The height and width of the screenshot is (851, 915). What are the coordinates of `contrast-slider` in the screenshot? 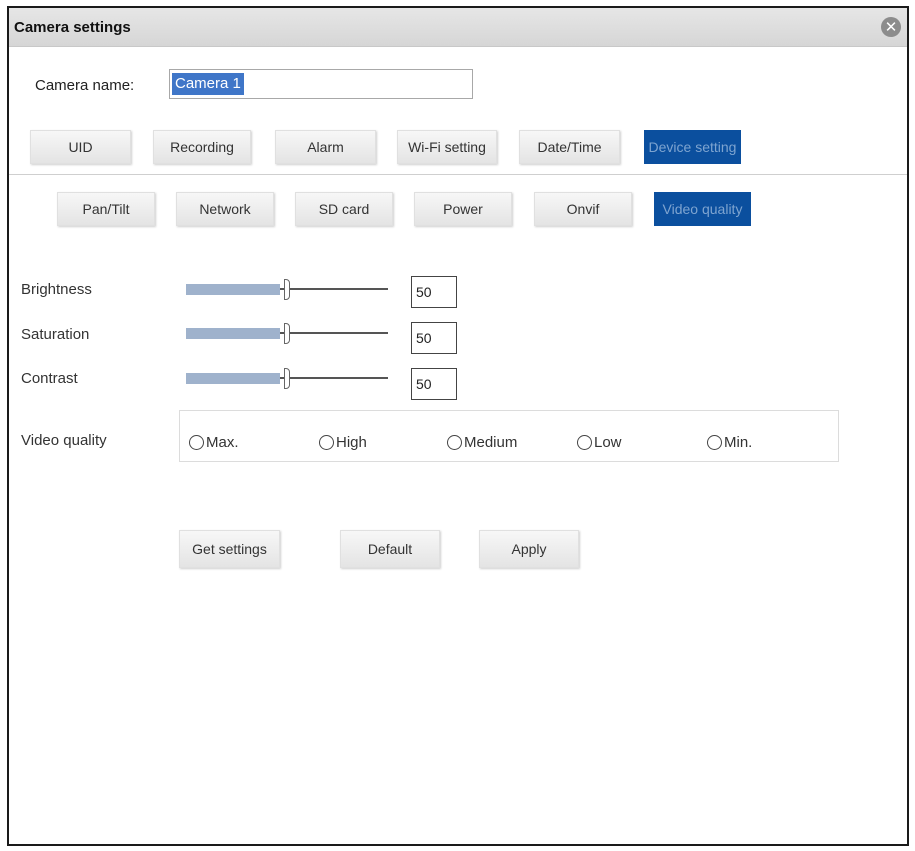 It's located at (287, 379).